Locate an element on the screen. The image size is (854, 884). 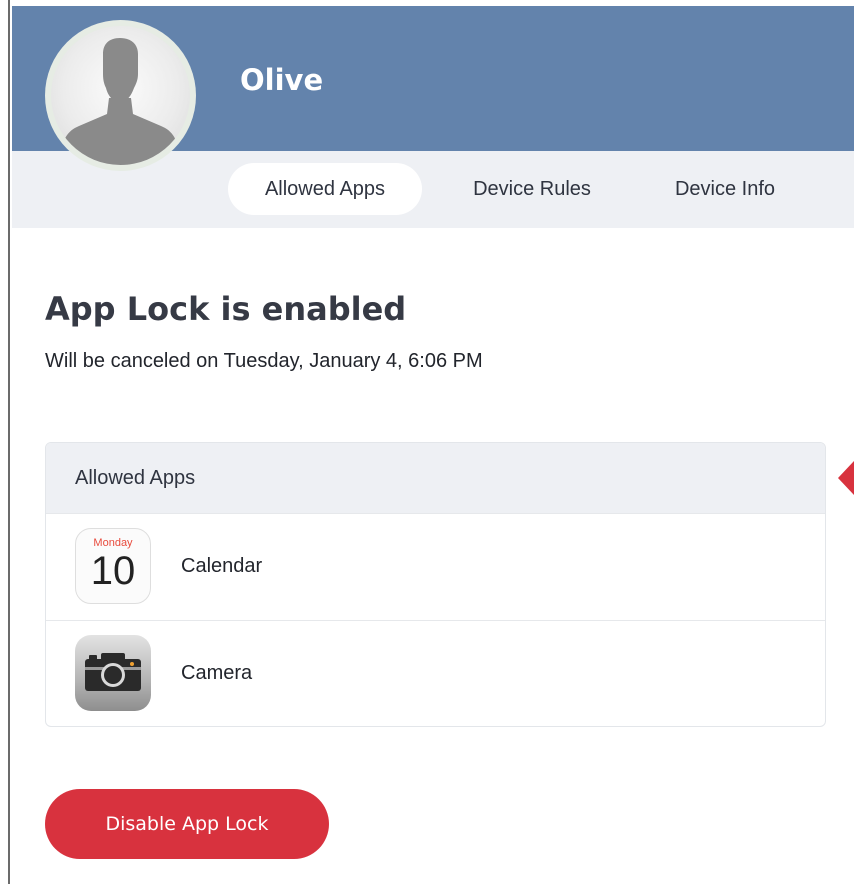
app-name: Camera is located at coordinates (217, 673).